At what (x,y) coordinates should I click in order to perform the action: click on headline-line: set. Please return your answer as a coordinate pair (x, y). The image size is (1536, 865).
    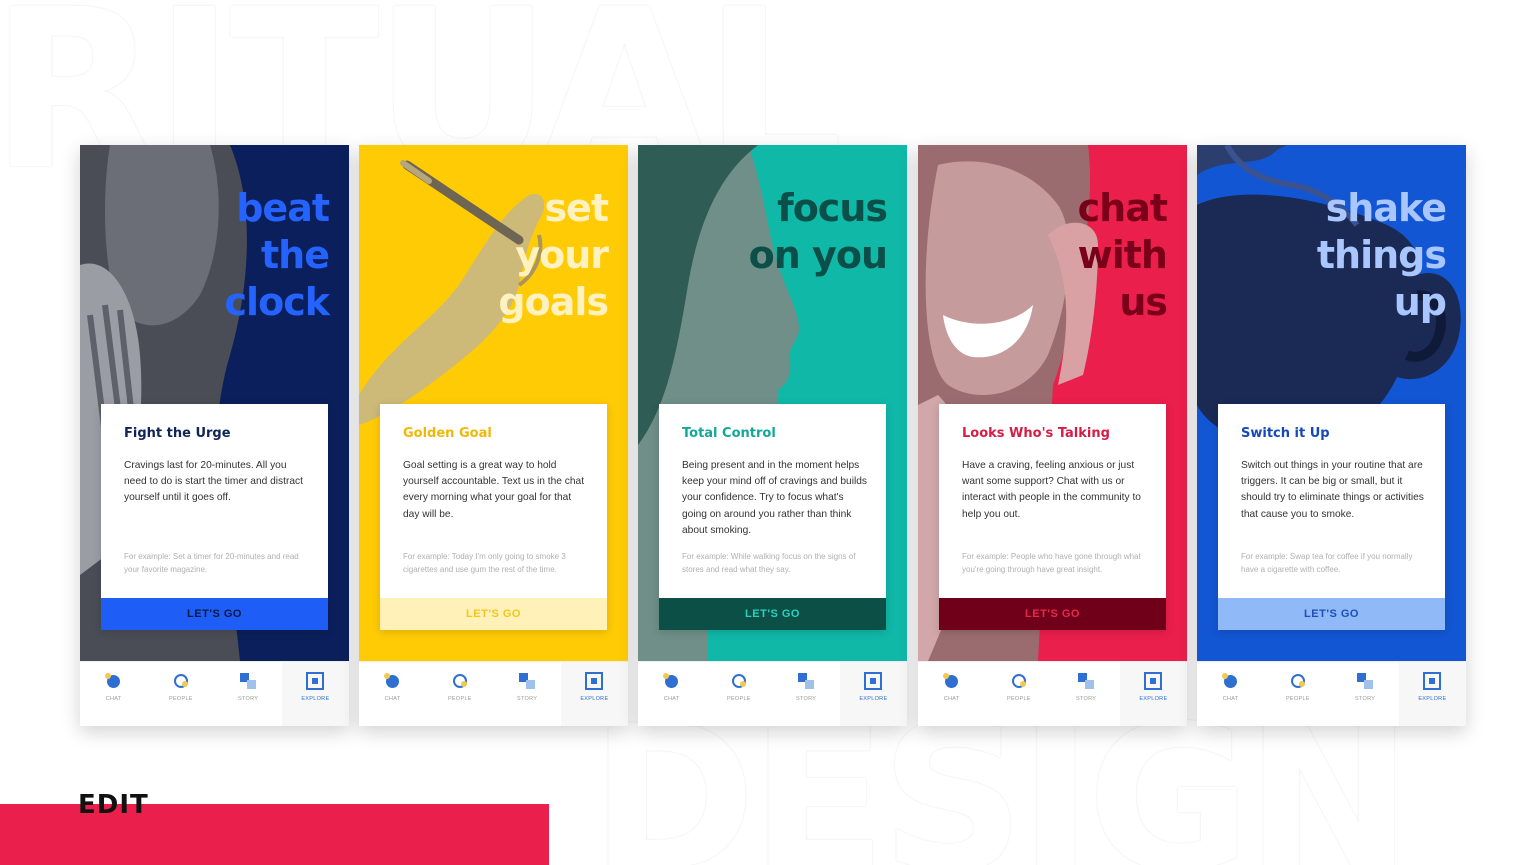
    Looking at the image, I should click on (576, 208).